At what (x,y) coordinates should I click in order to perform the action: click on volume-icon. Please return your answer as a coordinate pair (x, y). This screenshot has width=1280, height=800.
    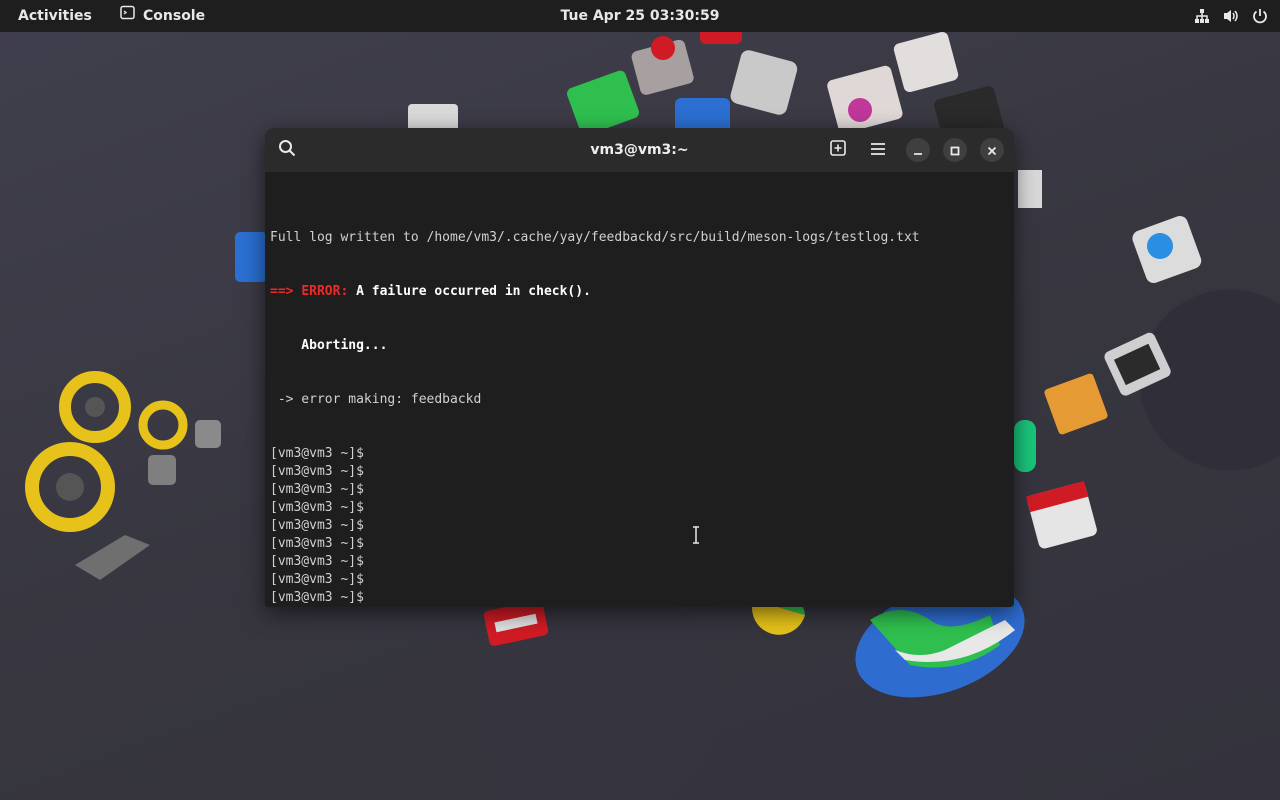
    Looking at the image, I should click on (1231, 16).